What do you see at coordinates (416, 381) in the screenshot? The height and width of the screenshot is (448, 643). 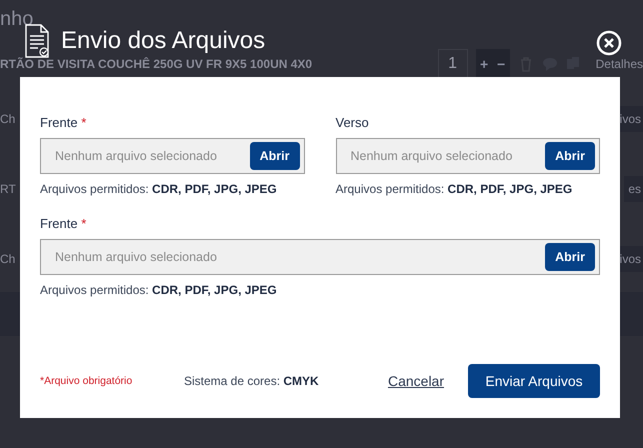 I see `cancel-link: Cancelar` at bounding box center [416, 381].